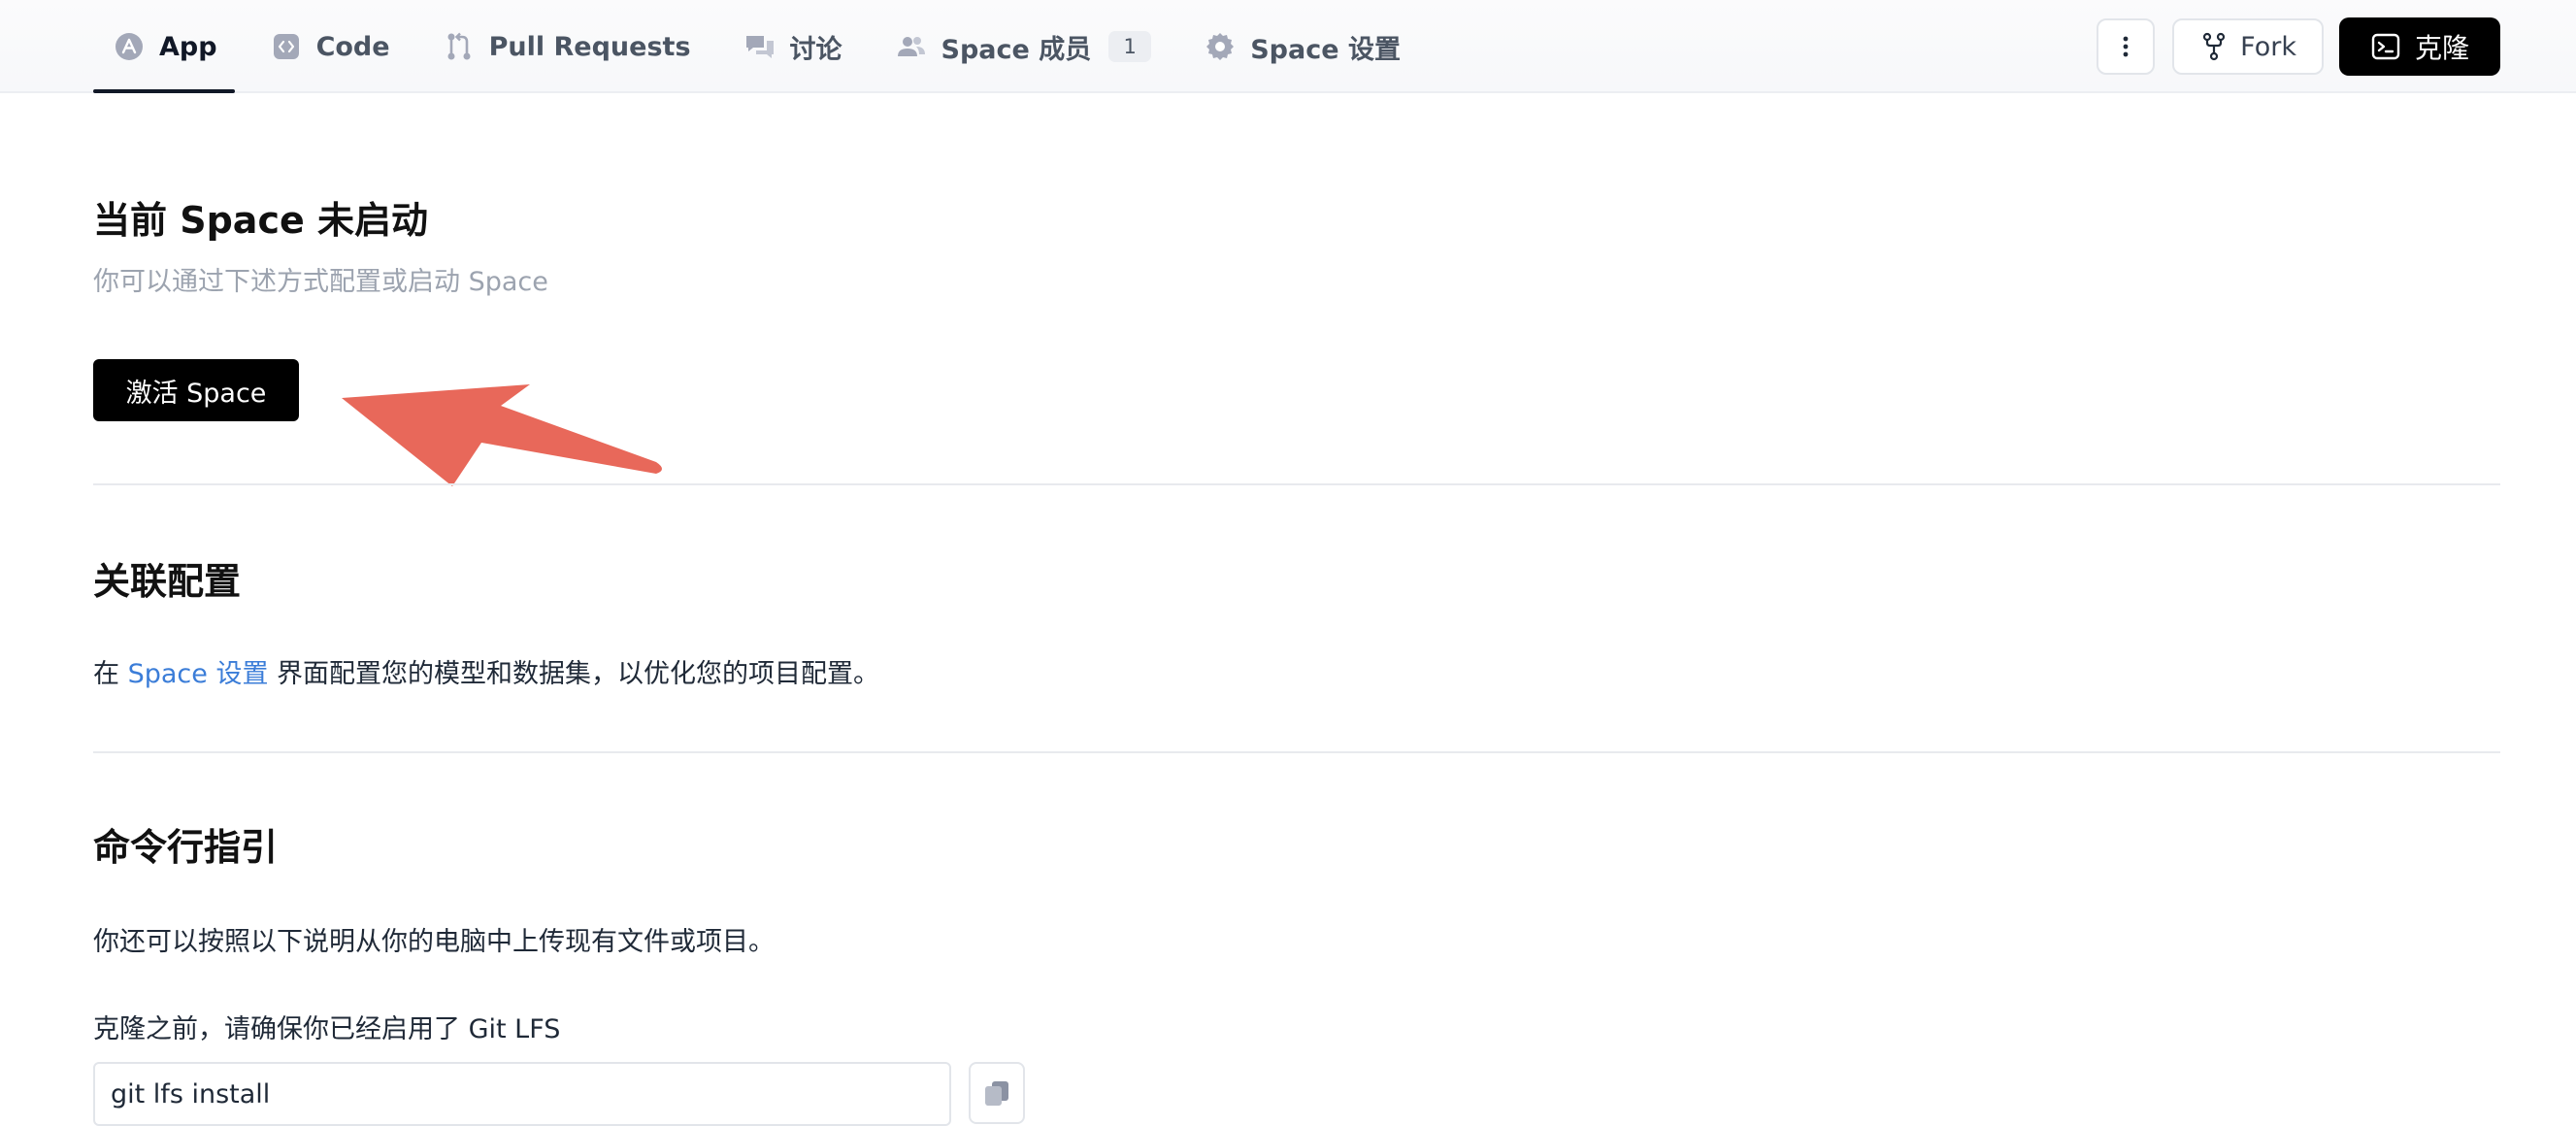  I want to click on copy-button, so click(997, 1093).